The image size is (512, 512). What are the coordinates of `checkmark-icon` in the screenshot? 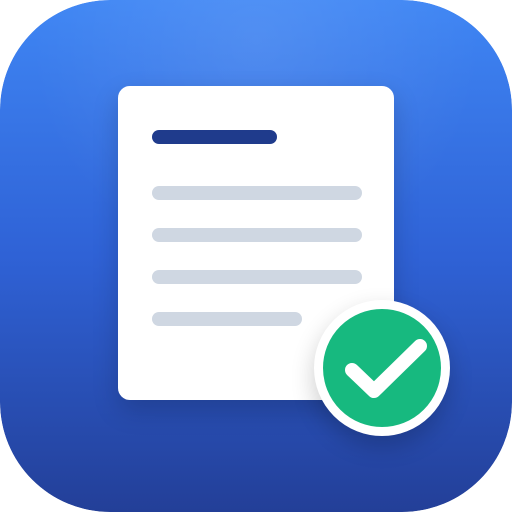 It's located at (386, 368).